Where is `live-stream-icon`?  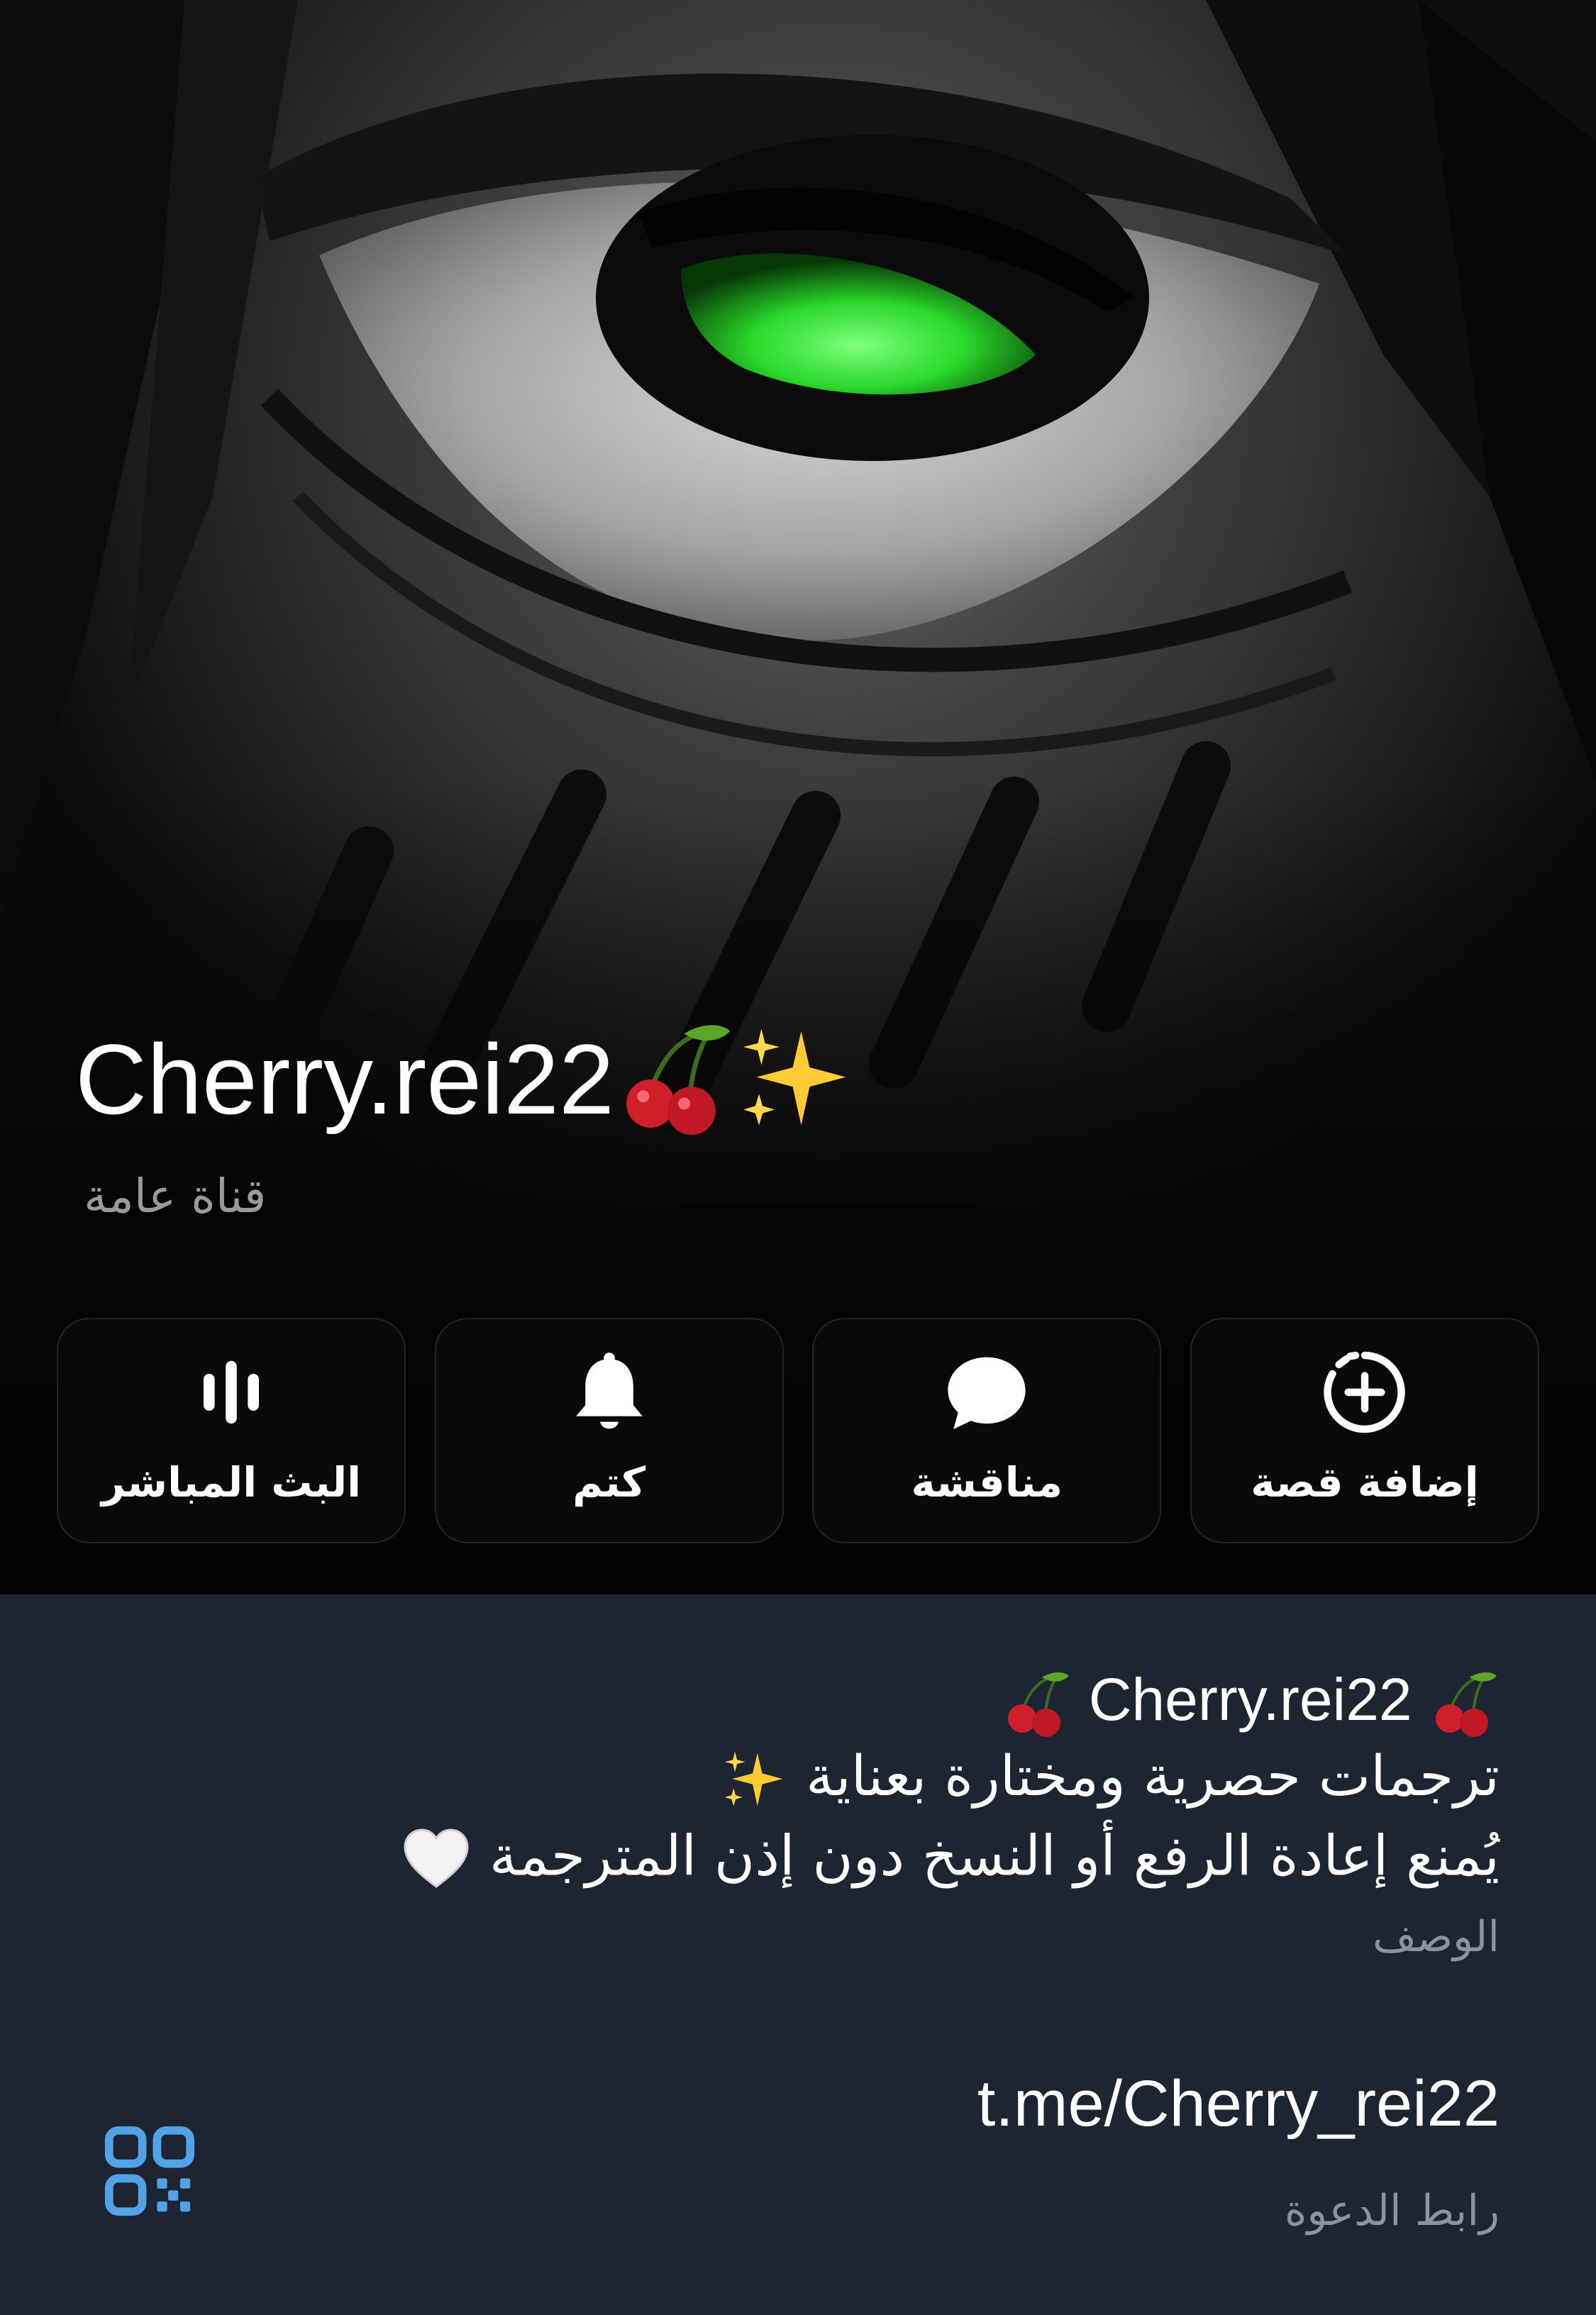
live-stream-icon is located at coordinates (232, 1392).